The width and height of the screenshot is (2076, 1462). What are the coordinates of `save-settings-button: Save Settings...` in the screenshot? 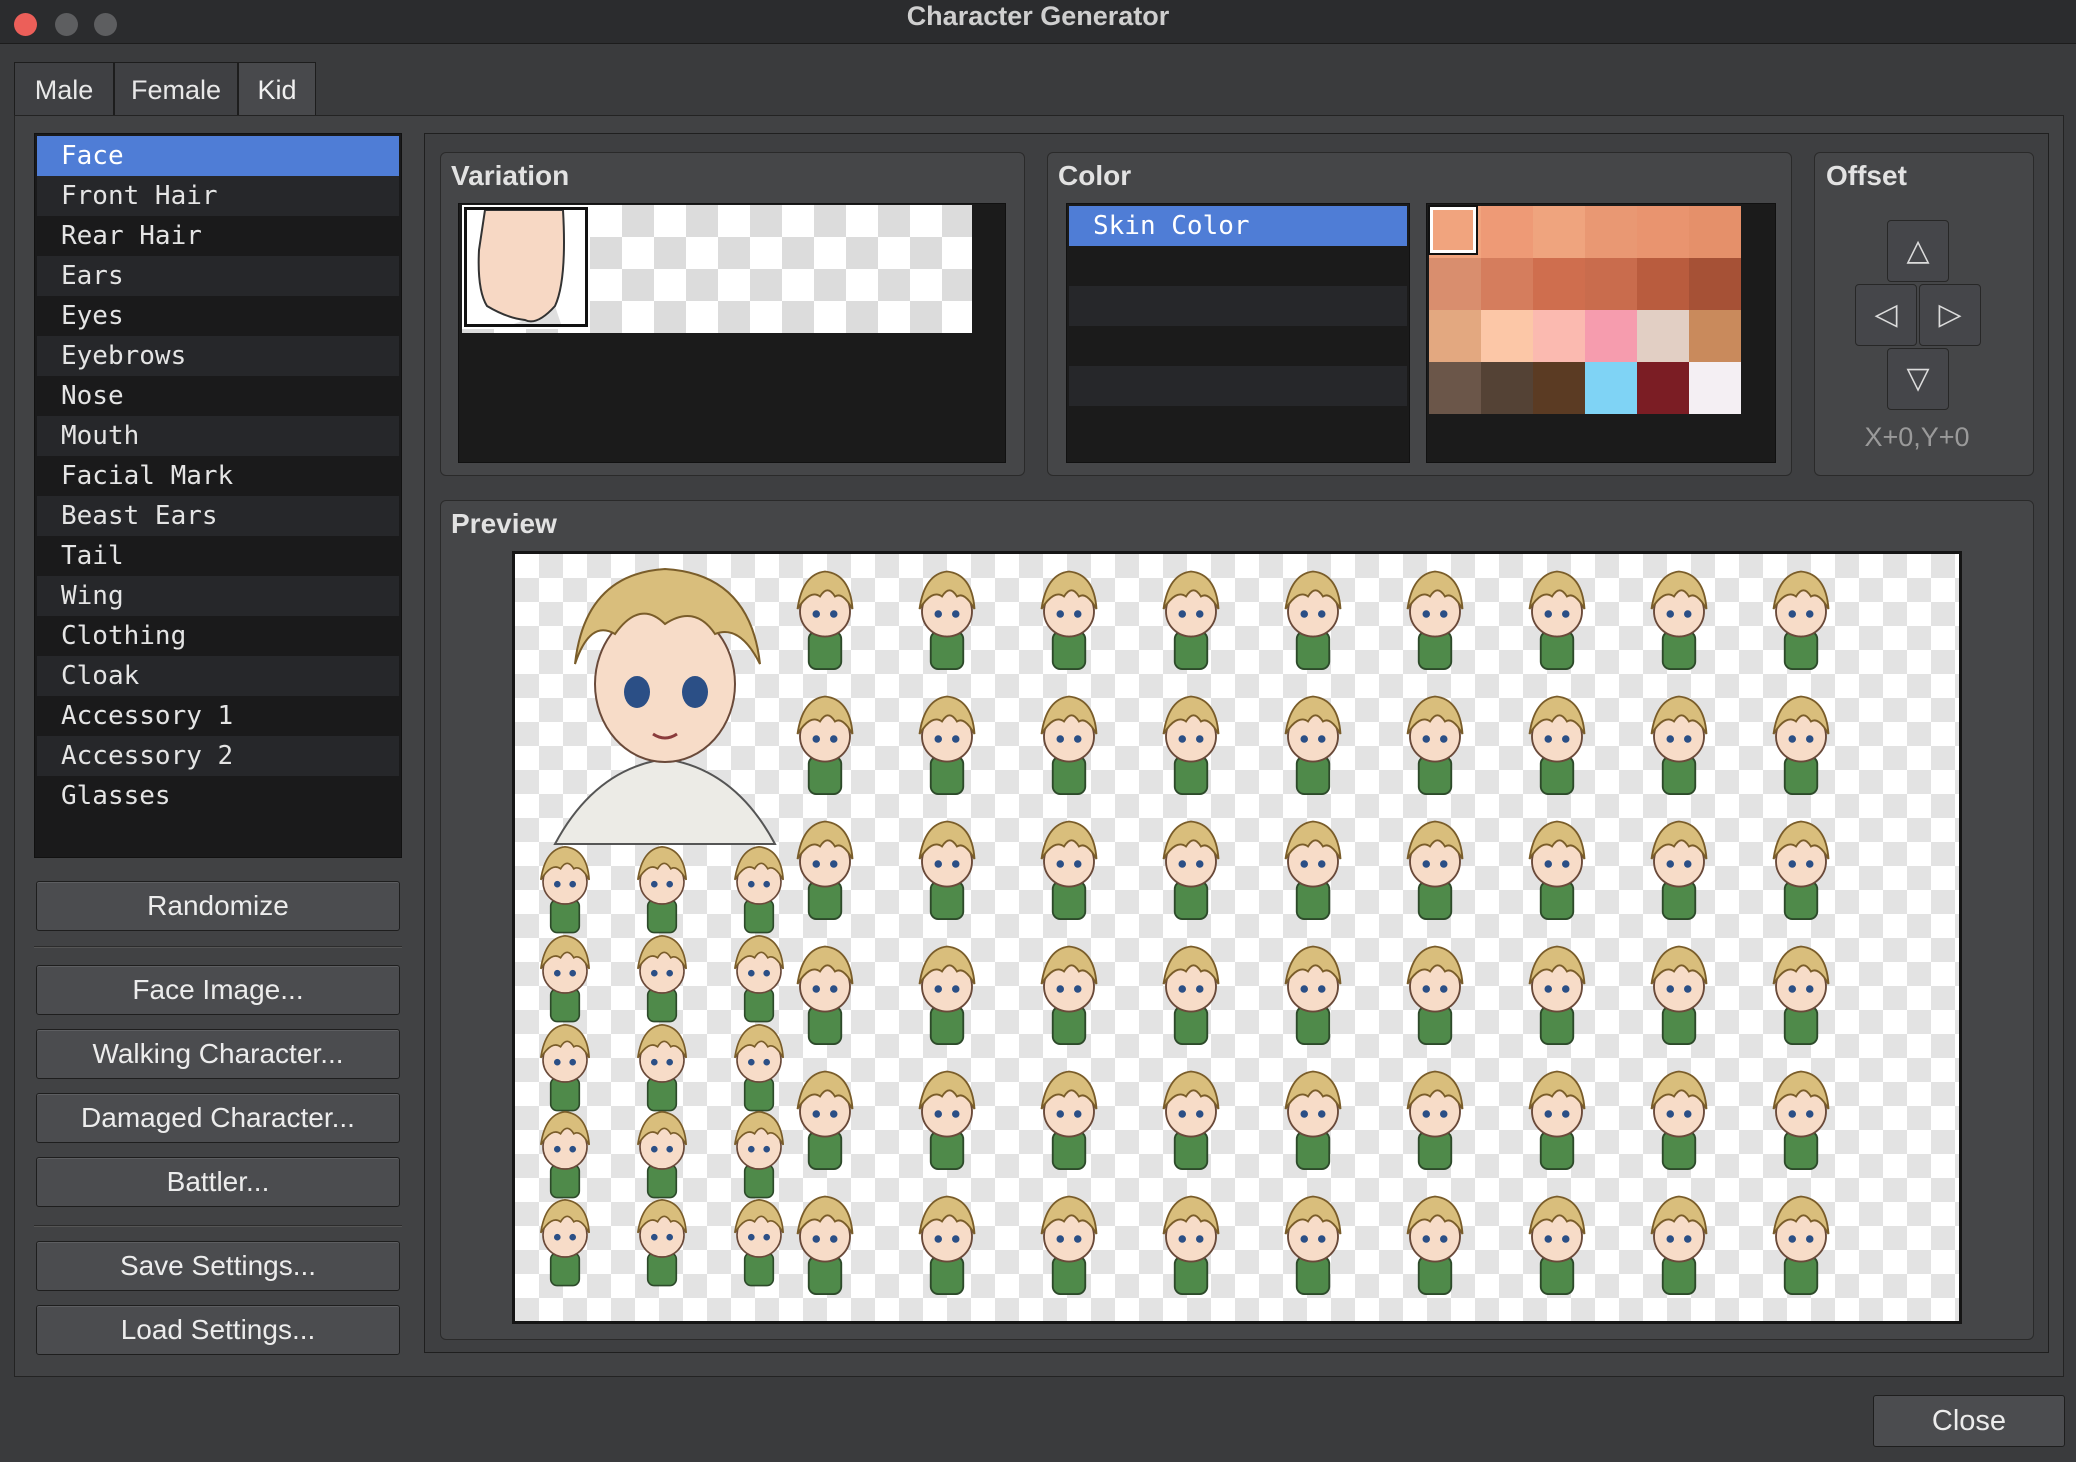 It's located at (218, 1266).